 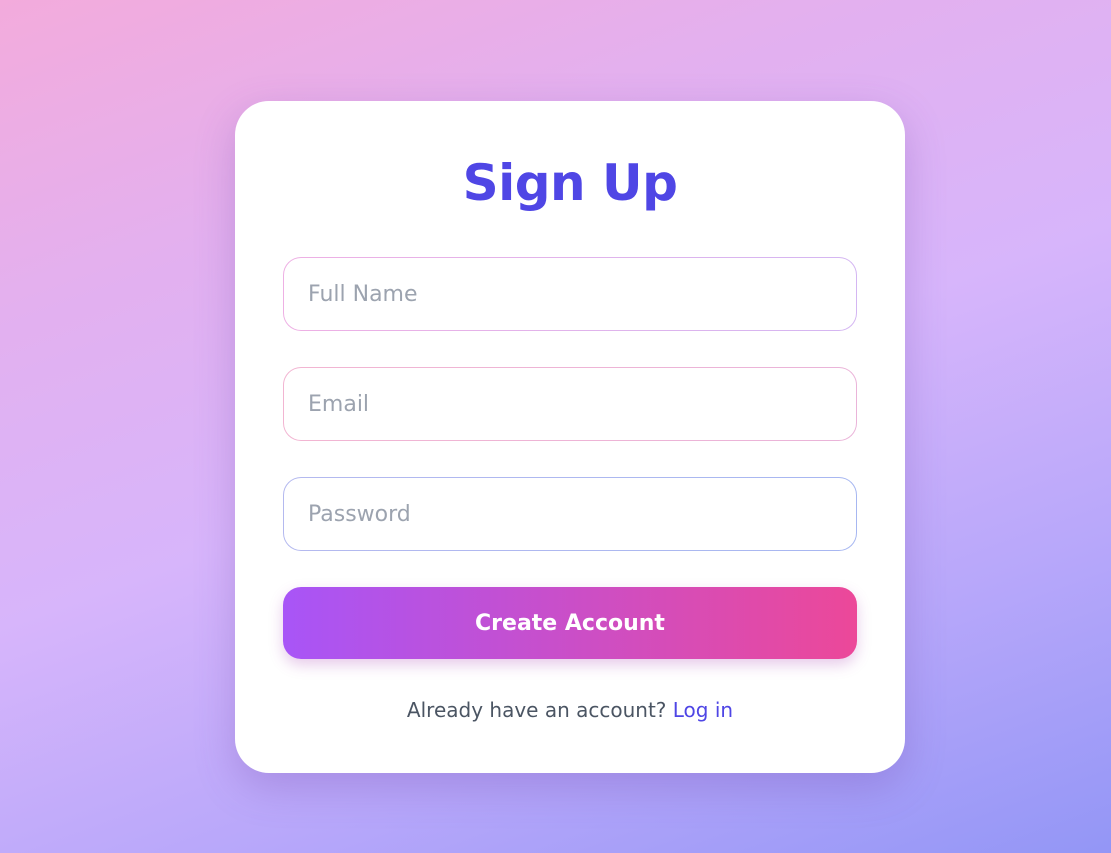 I want to click on create-account-button: Create Account, so click(x=570, y=623).